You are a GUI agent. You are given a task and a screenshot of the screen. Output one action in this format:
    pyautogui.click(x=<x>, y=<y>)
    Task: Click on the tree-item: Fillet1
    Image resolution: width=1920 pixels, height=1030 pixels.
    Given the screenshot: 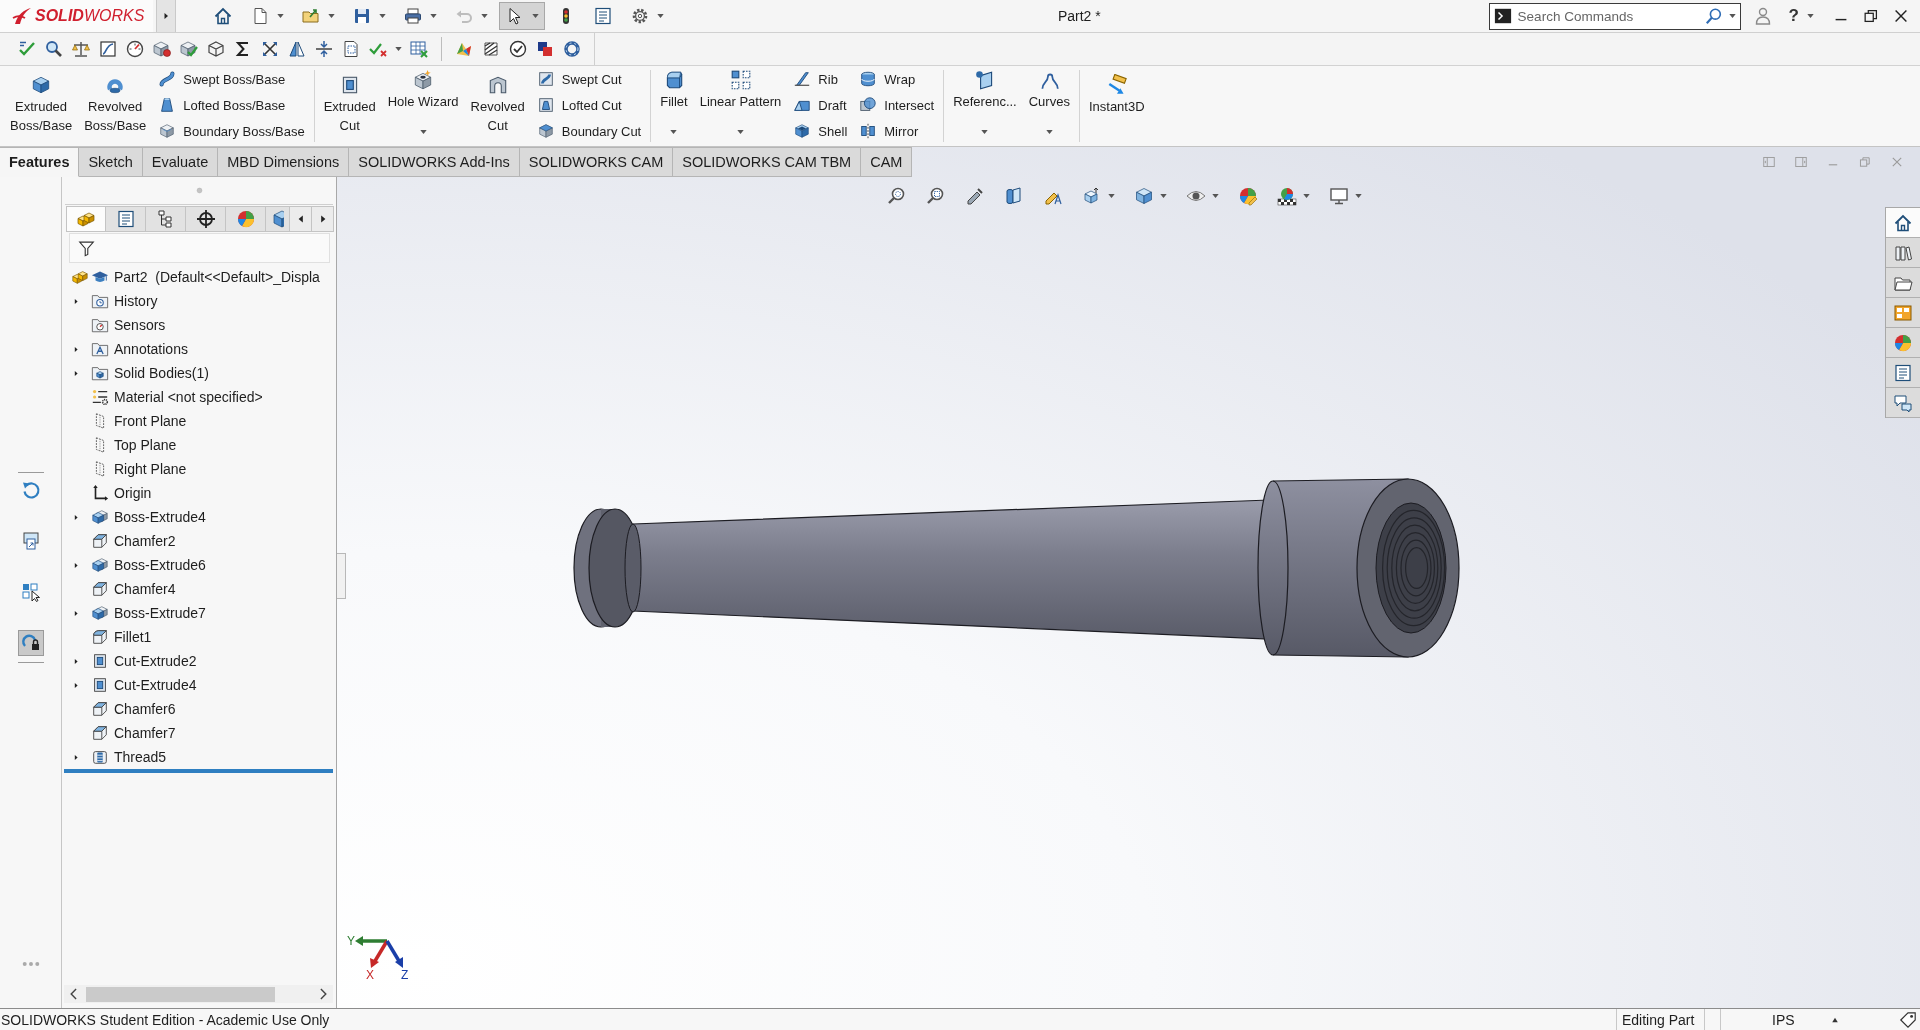 What is the action you would take?
    pyautogui.click(x=133, y=637)
    